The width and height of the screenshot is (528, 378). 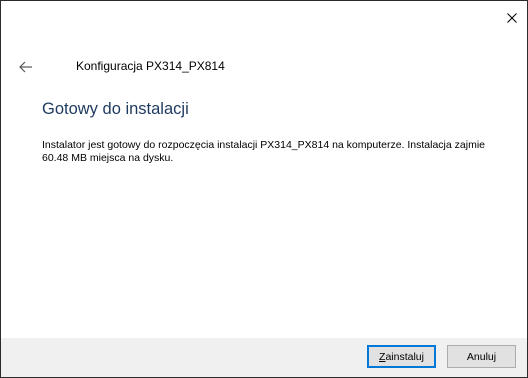 I want to click on button-bar: Zainstaluj Anuluj, so click(x=264, y=357).